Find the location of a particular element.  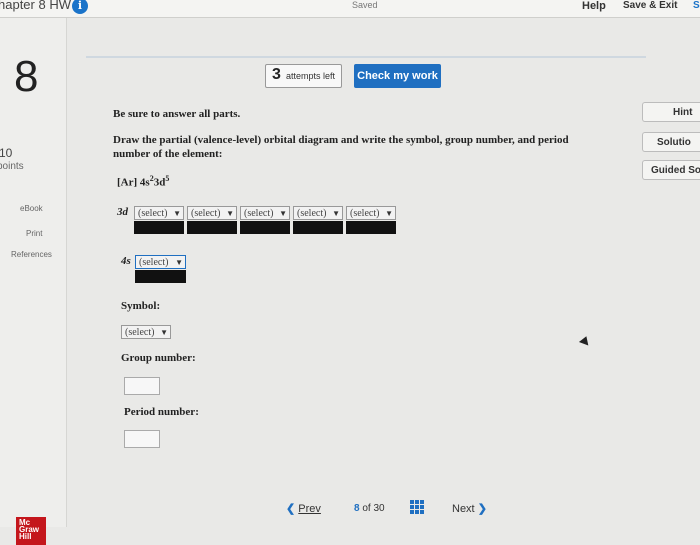

save-exit-link: Save & Exit is located at coordinates (650, 5).